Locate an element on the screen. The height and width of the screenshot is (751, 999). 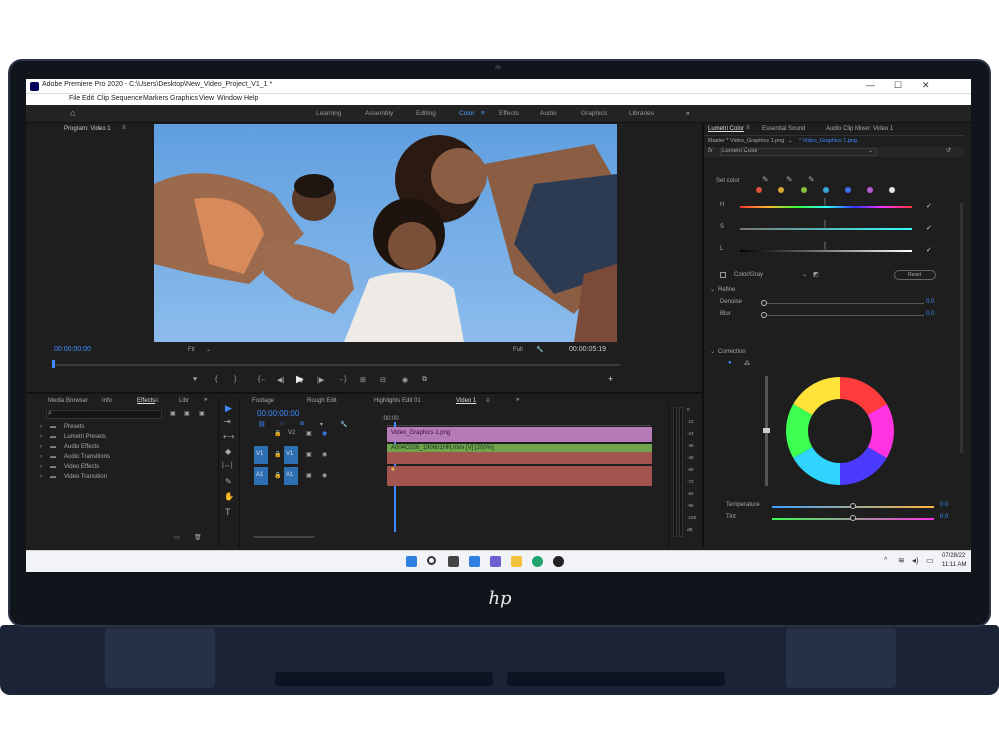
source-patch-a1: A1 is located at coordinates (261, 476).